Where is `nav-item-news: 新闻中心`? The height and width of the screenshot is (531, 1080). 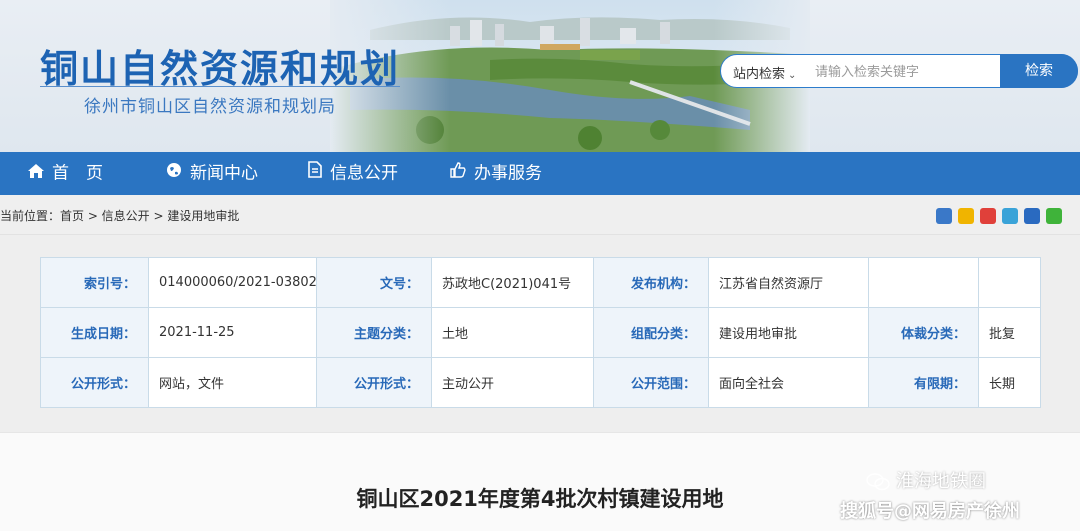 nav-item-news: 新闻中心 is located at coordinates (212, 173).